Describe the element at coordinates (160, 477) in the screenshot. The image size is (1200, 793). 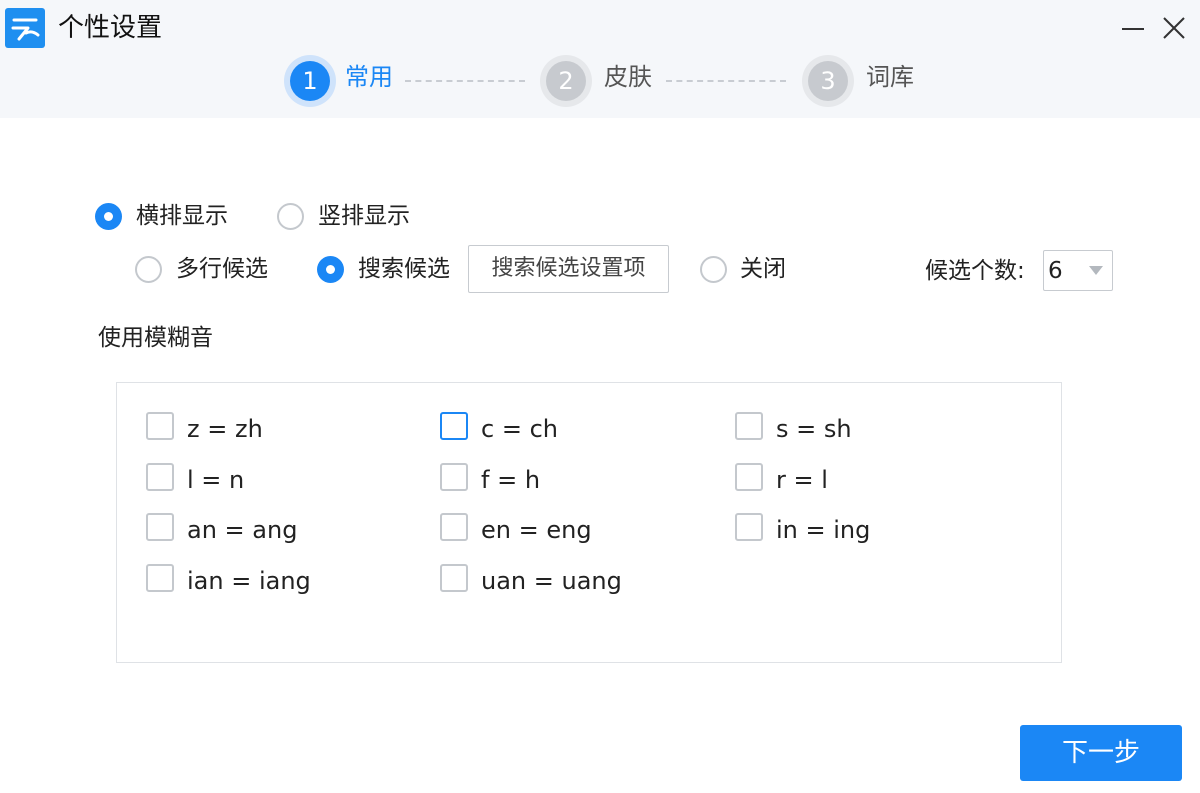
I see `fuzzy-checkbox-l-n` at that location.